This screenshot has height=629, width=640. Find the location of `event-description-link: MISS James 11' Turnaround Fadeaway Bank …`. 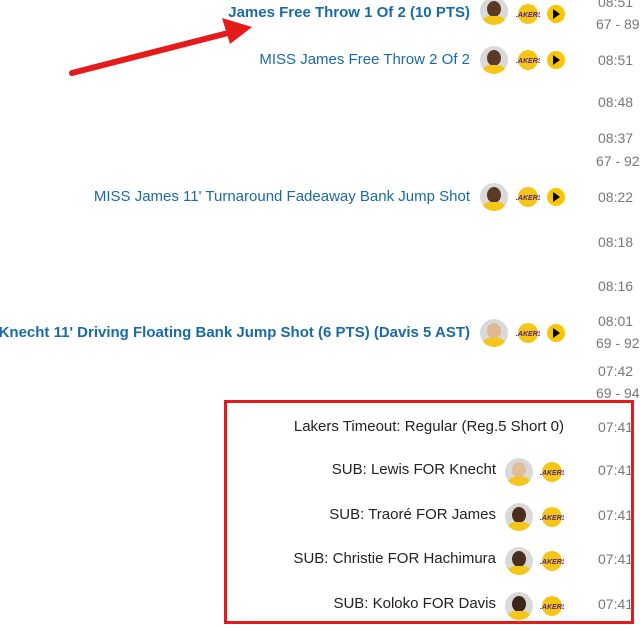

event-description-link: MISS James 11' Turnaround Fadeaway Bank … is located at coordinates (282, 196).